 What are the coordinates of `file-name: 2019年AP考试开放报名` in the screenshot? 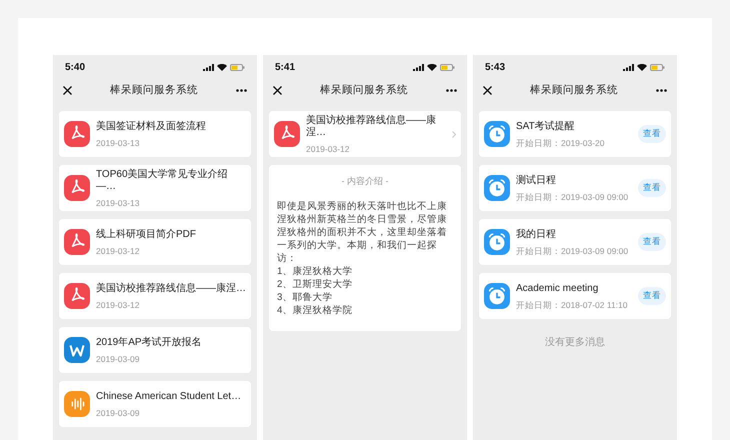 It's located at (149, 342).